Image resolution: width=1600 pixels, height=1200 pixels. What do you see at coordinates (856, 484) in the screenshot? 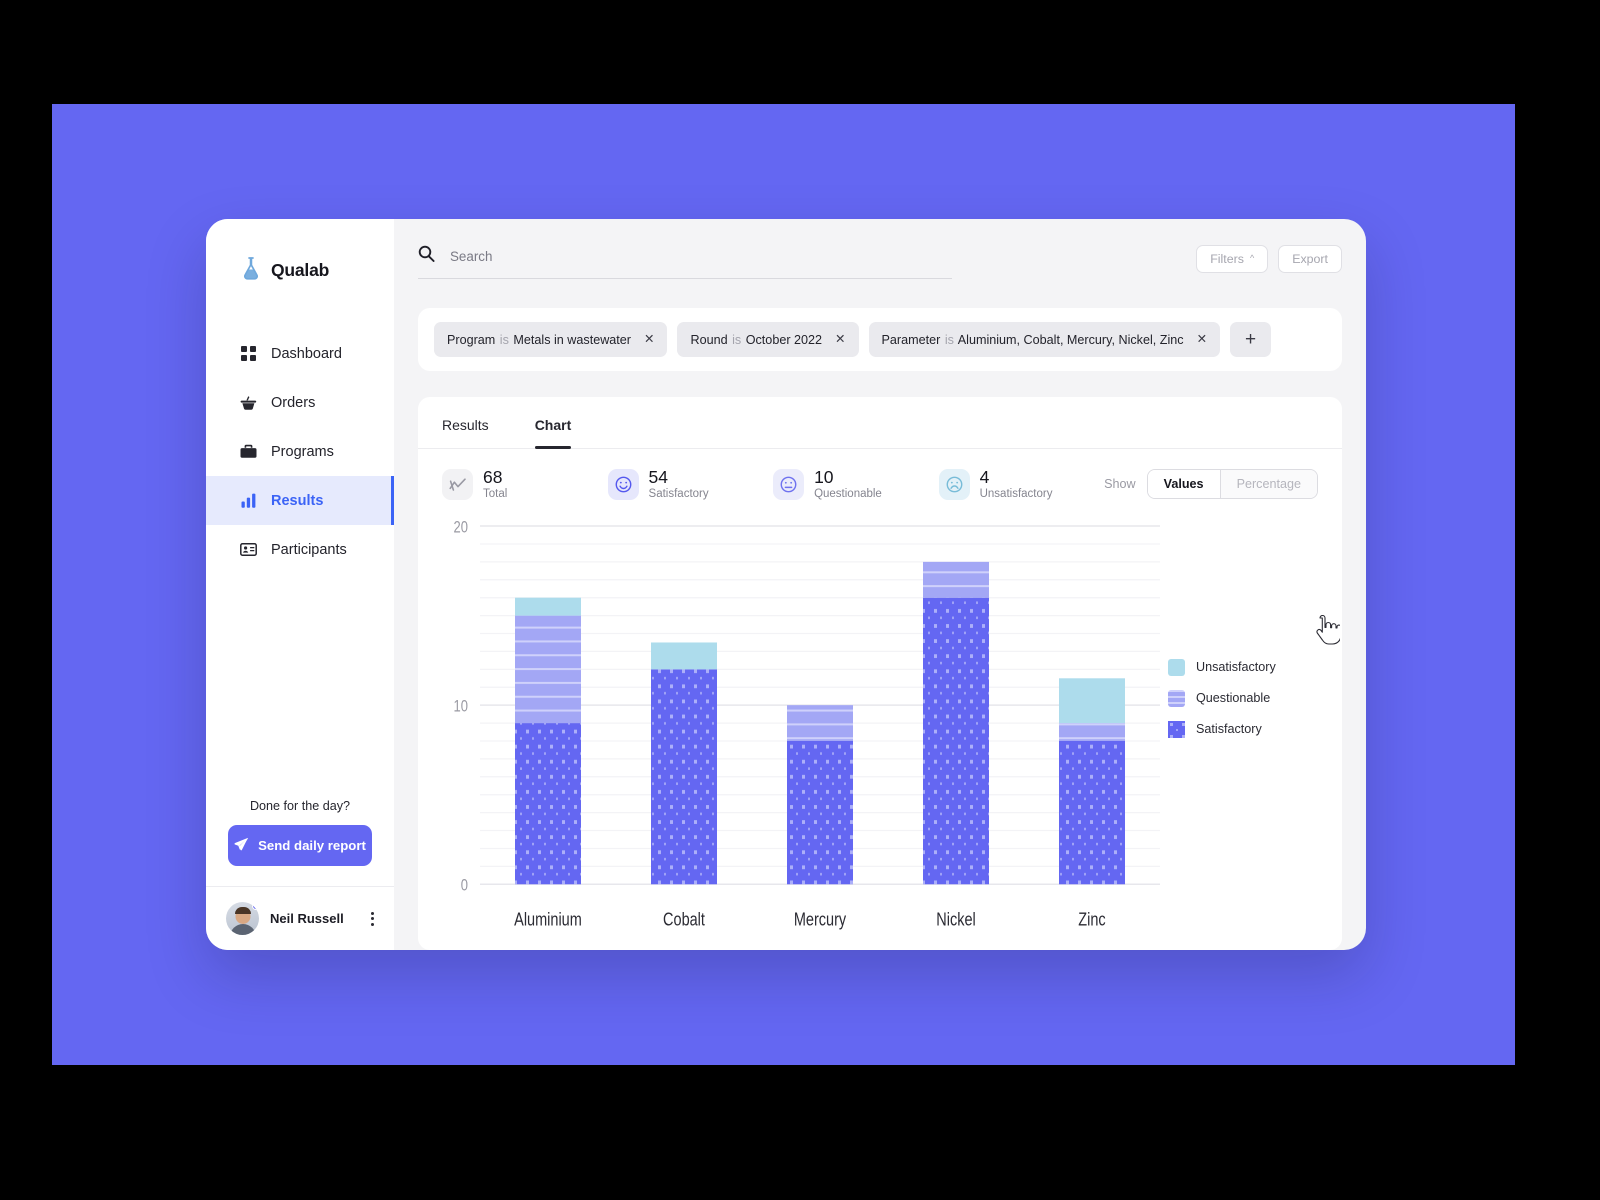
I see `stat-questionable: 10 Questionable` at bounding box center [856, 484].